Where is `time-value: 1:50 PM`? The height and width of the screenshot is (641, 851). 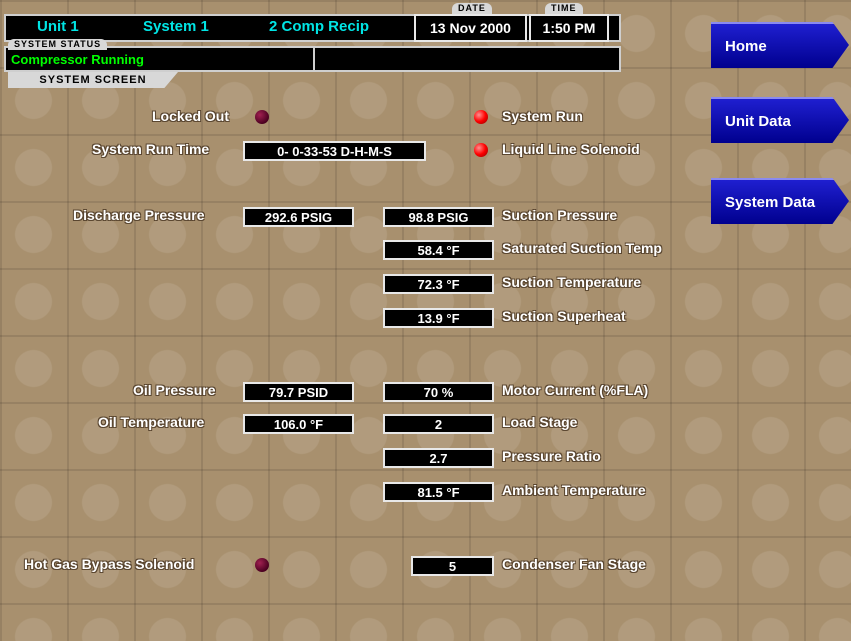 time-value: 1:50 PM is located at coordinates (569, 28).